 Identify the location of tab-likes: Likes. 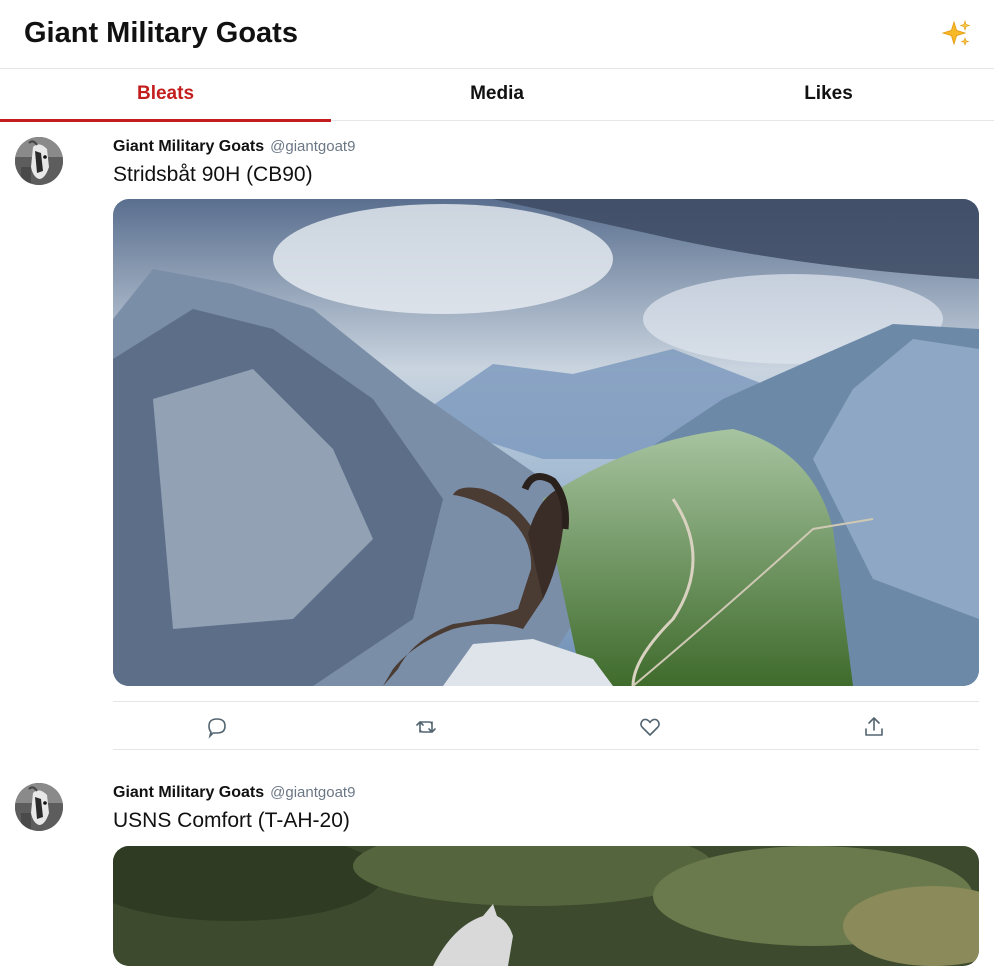
(828, 94).